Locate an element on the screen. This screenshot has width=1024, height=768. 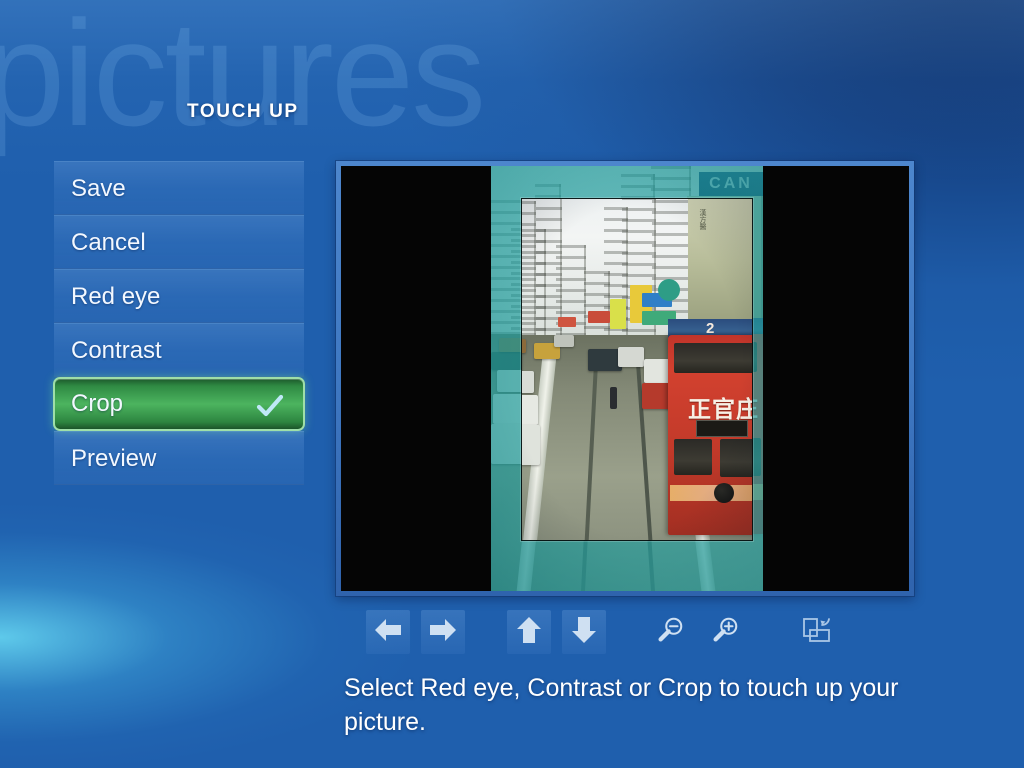
pan-left-button is located at coordinates (388, 632).